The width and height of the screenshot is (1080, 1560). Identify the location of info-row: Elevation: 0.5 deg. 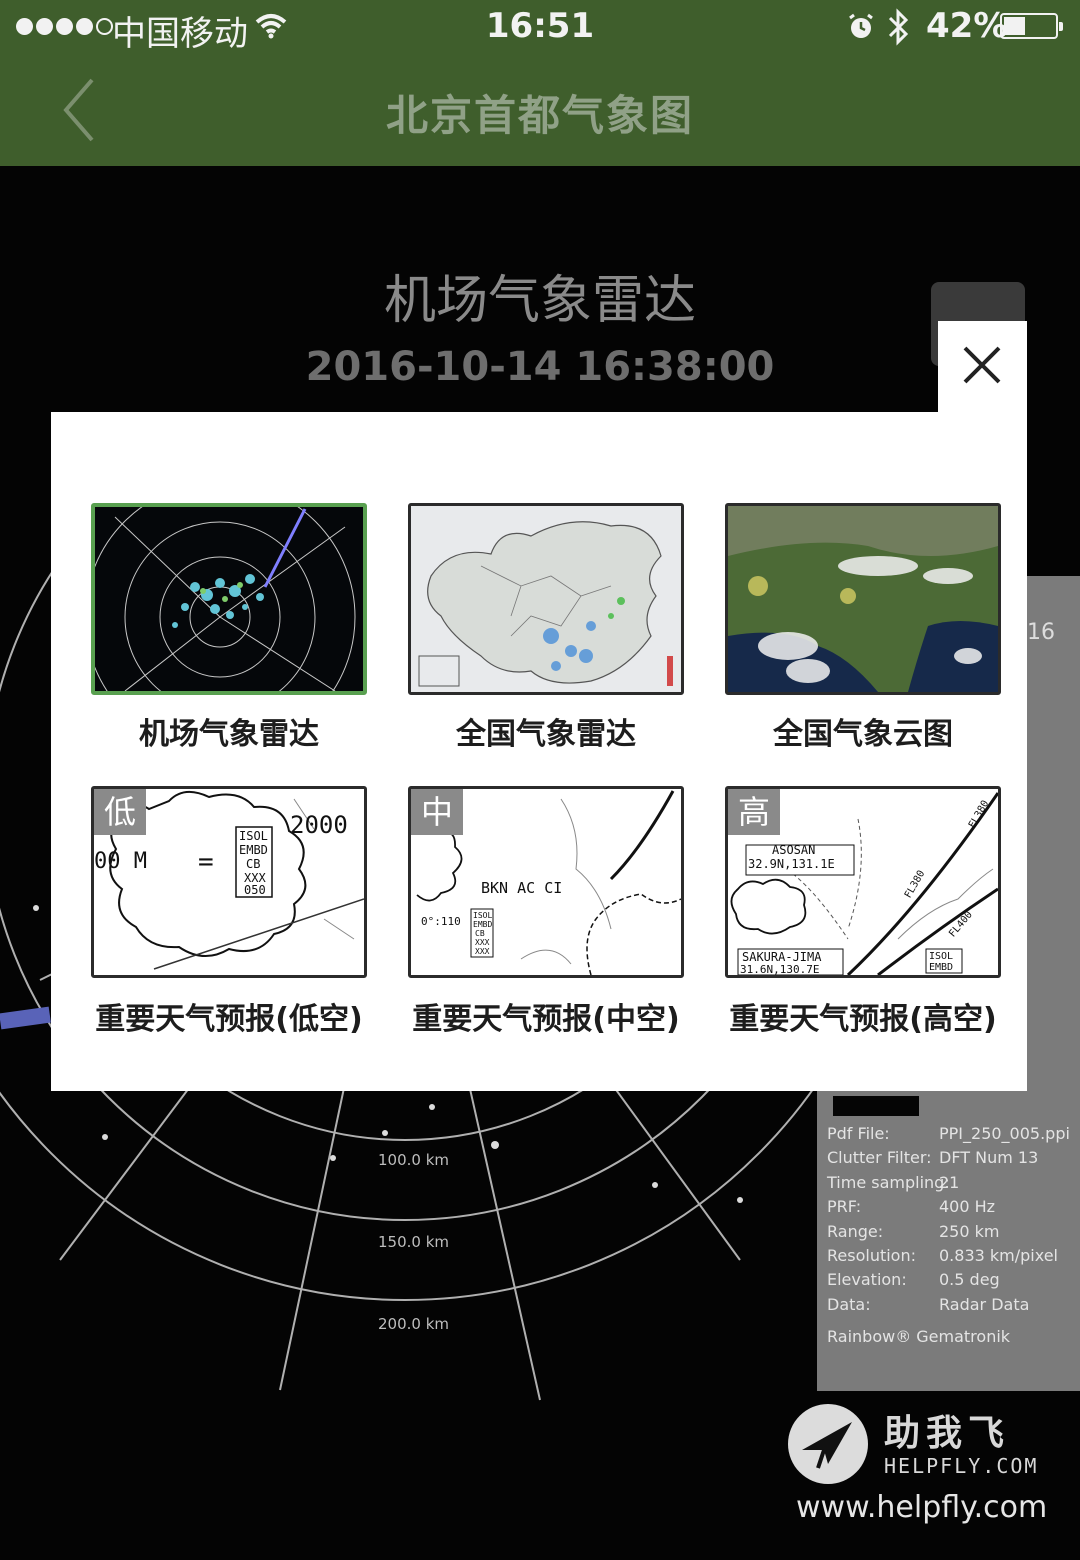
(948, 1280).